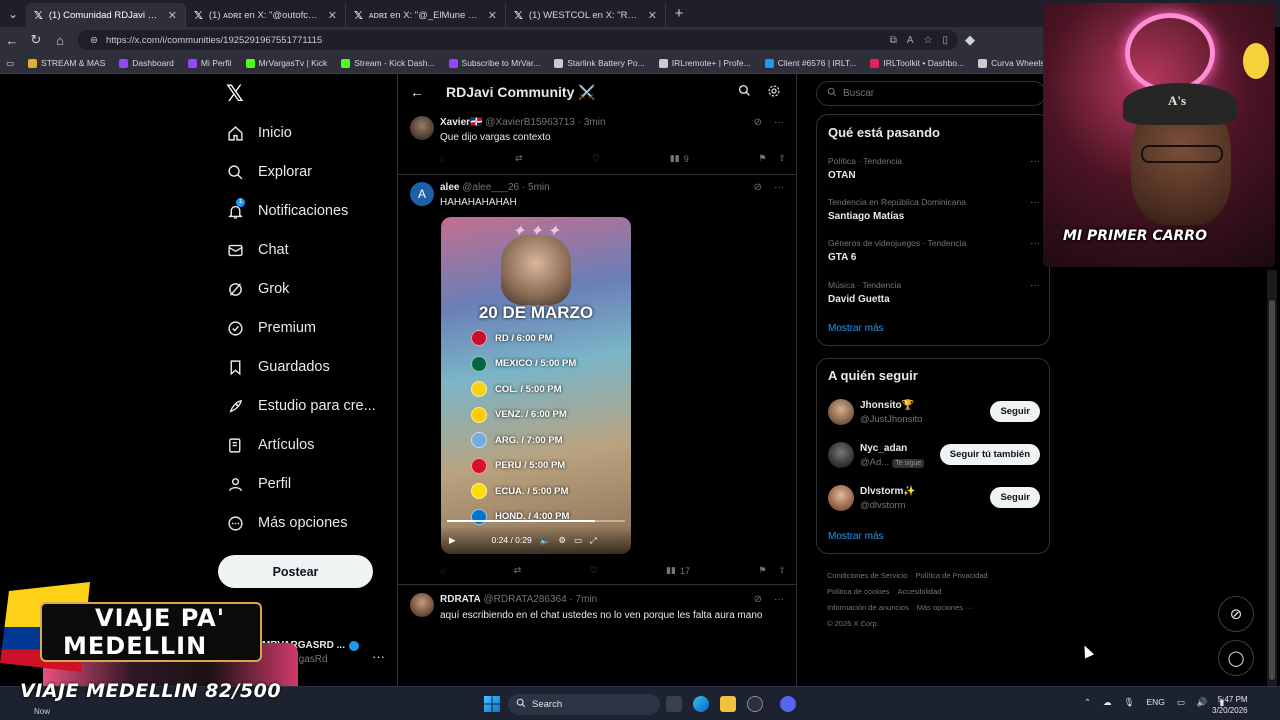  Describe the element at coordinates (417, 92) in the screenshot. I see `back-arrow-icon: ←` at that location.